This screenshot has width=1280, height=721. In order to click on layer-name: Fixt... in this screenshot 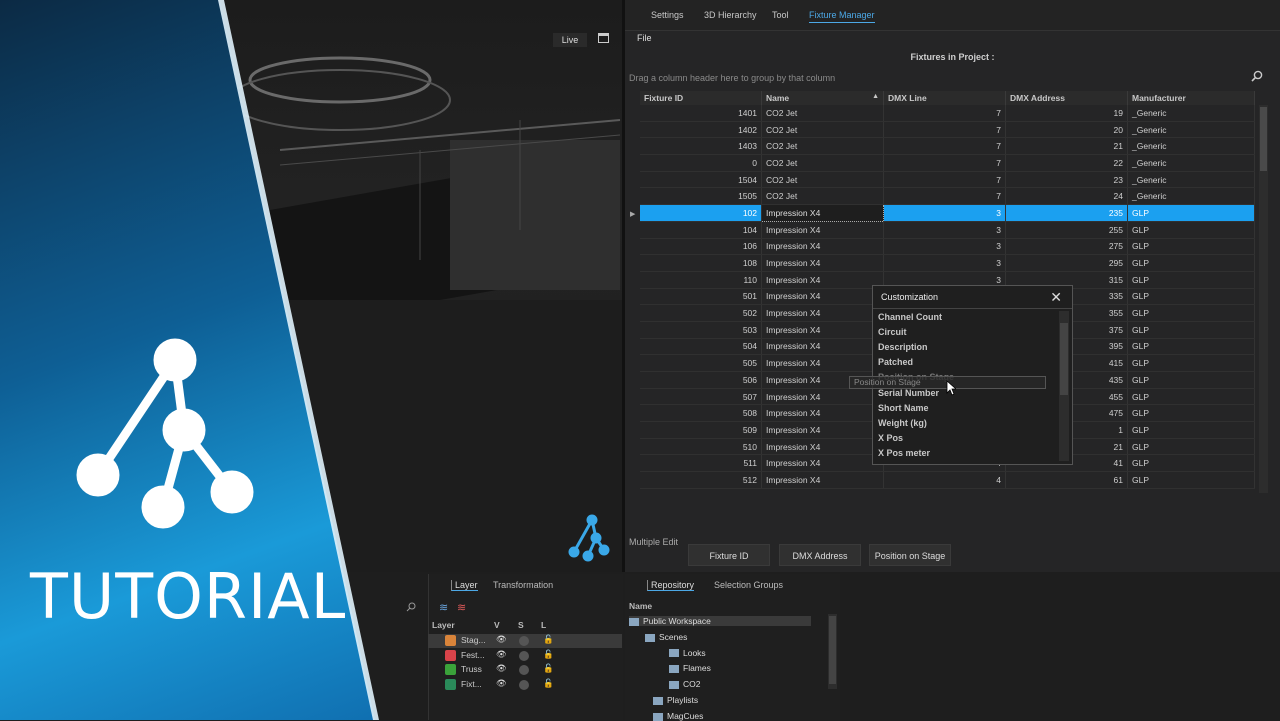, I will do `click(471, 684)`.